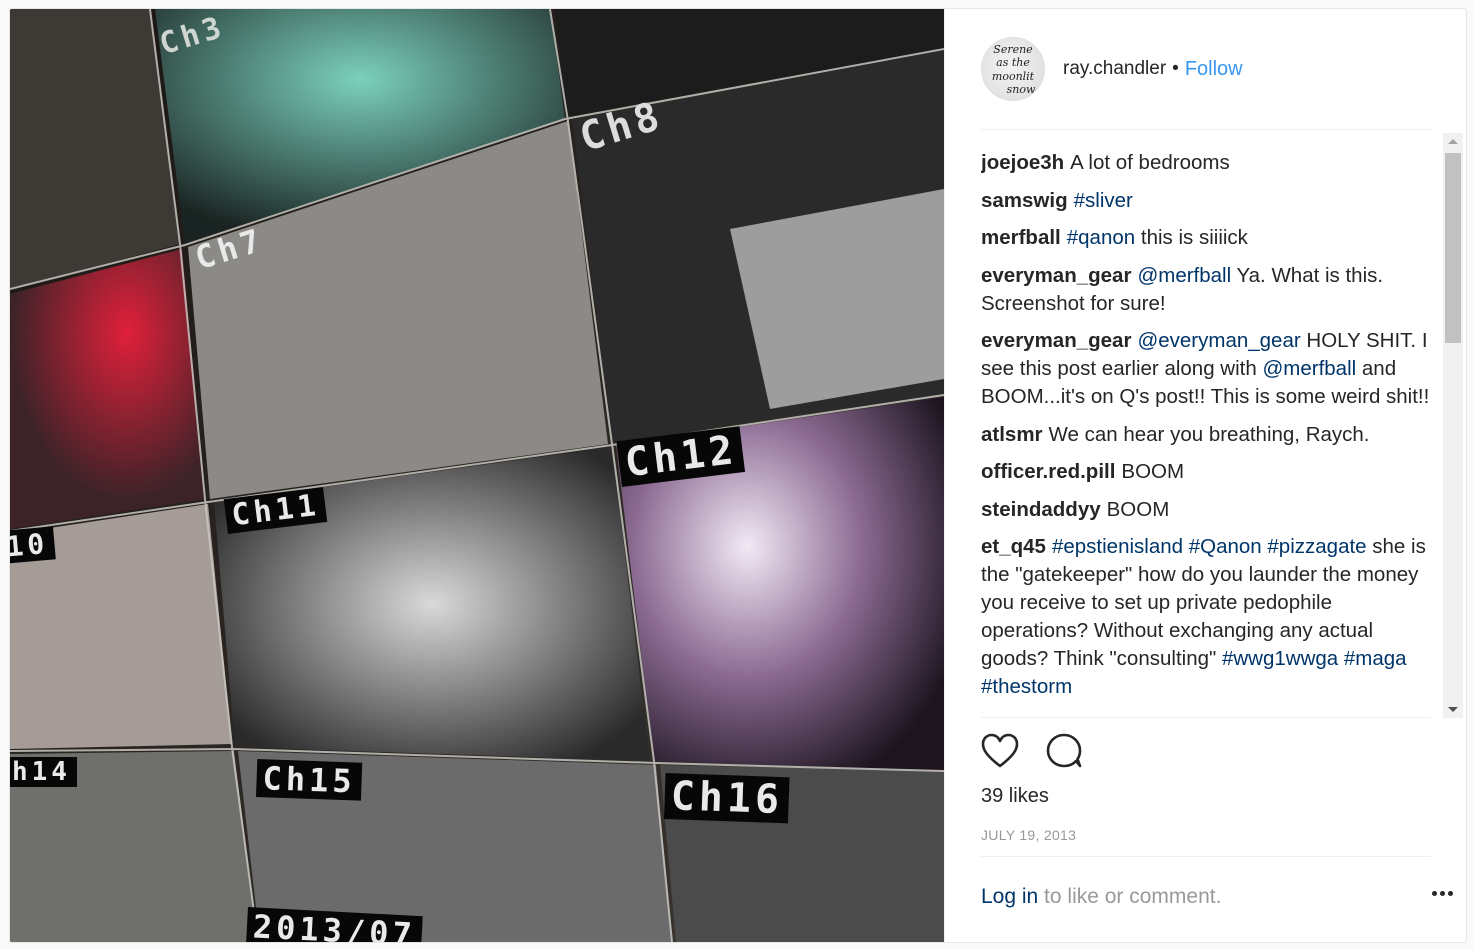 This screenshot has width=1474, height=949. I want to click on hashtag-link: #epstienisland, so click(1117, 546).